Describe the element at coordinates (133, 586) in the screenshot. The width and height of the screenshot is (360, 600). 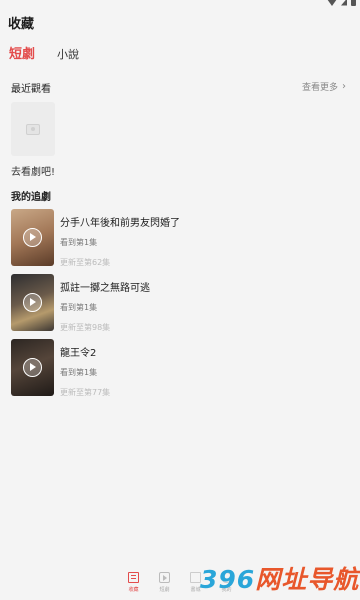
I see `nav-favorites: 收藏` at that location.